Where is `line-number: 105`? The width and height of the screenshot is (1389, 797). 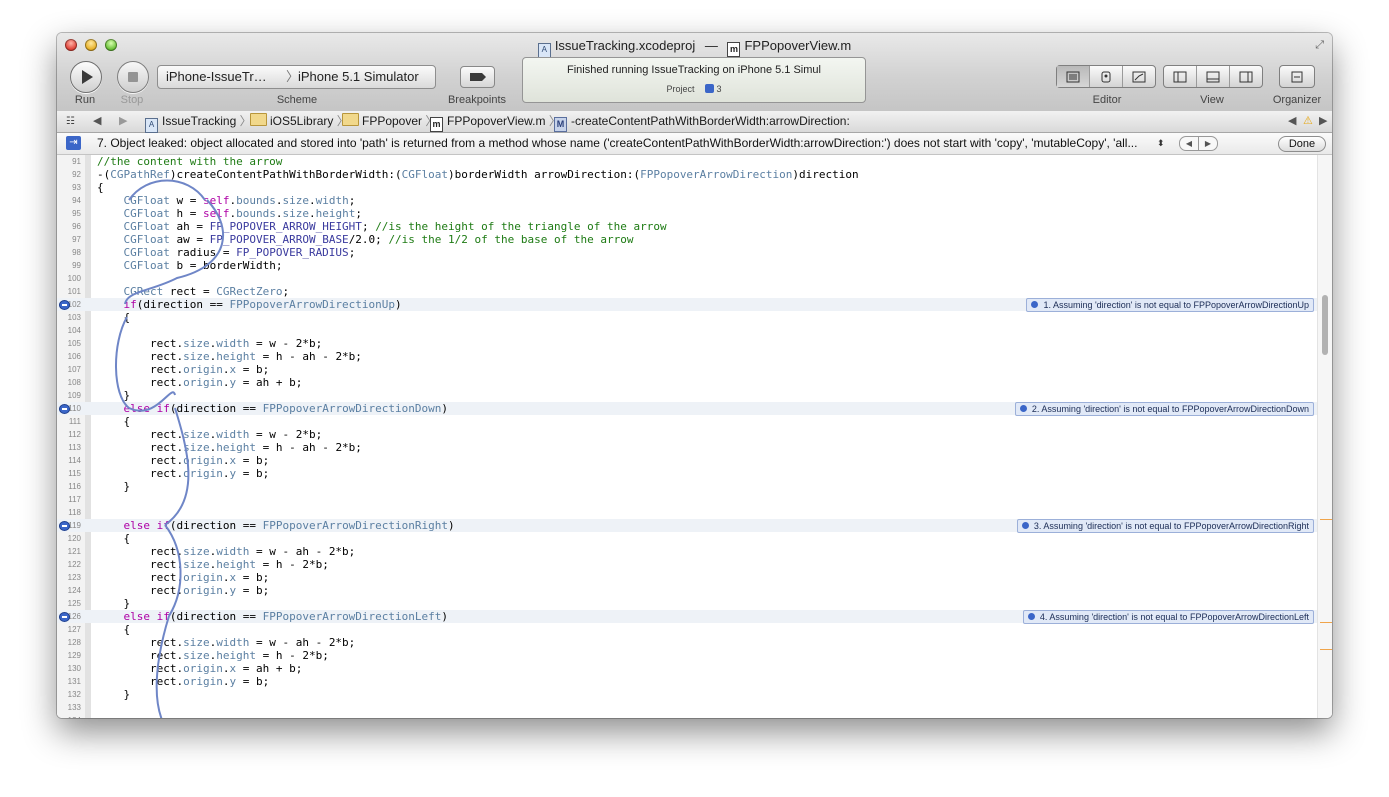 line-number: 105 is located at coordinates (69, 343).